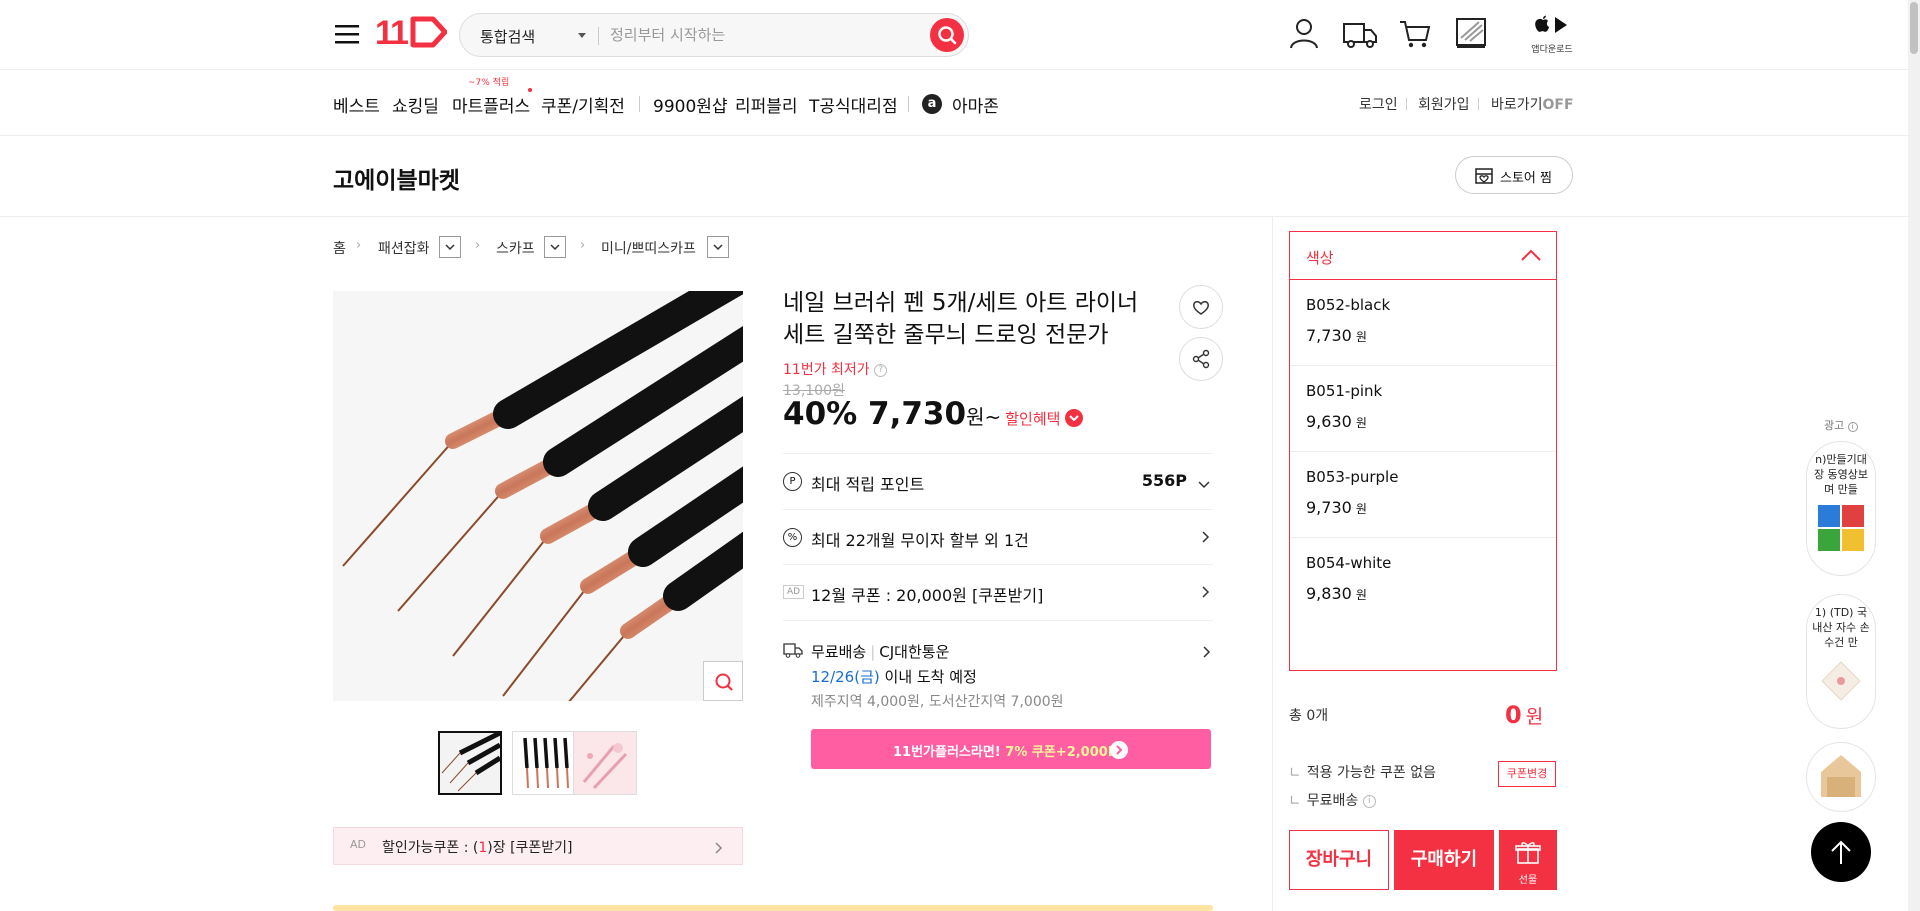 This screenshot has width=1920, height=911. What do you see at coordinates (961, 319) in the screenshot?
I see `product-title: 네일 브러쉬 펜 5개/세트 아트 라이너 세트 길쭉한 줄무늬 드로잉 전문가` at bounding box center [961, 319].